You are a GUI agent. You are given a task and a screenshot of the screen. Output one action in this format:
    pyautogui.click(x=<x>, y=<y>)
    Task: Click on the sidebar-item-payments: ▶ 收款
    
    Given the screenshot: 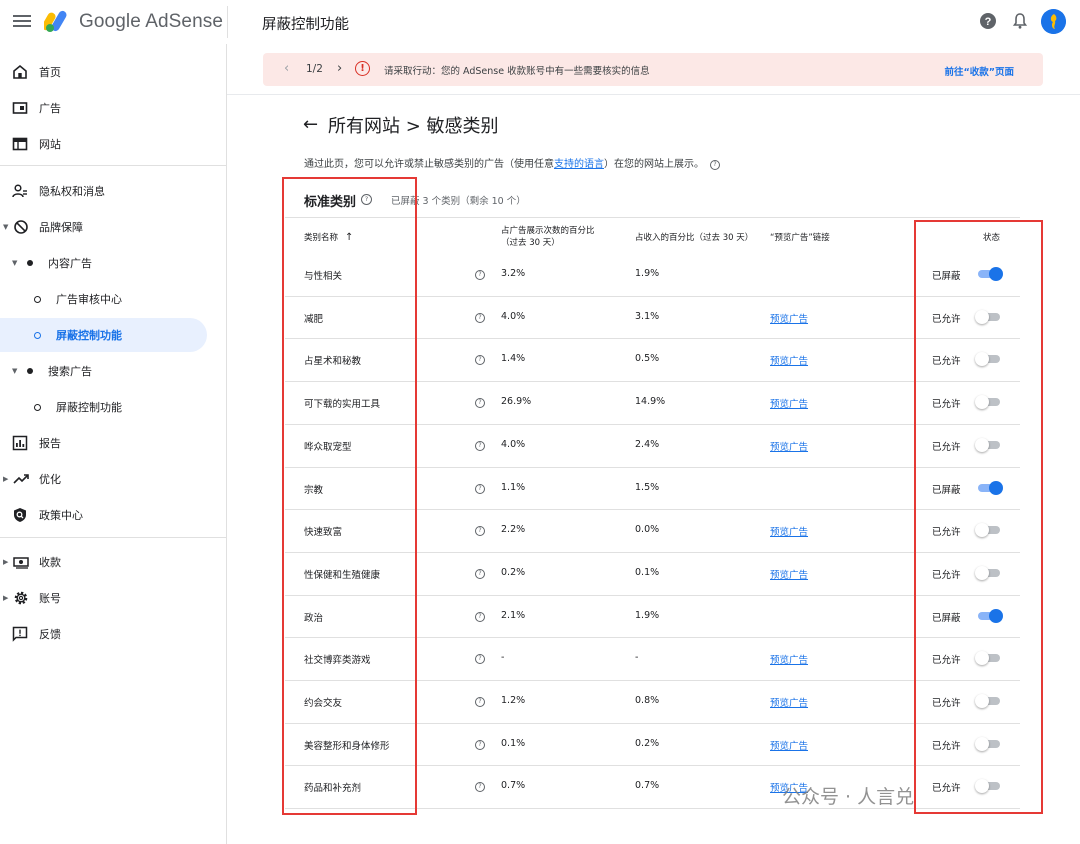 What is the action you would take?
    pyautogui.click(x=113, y=562)
    